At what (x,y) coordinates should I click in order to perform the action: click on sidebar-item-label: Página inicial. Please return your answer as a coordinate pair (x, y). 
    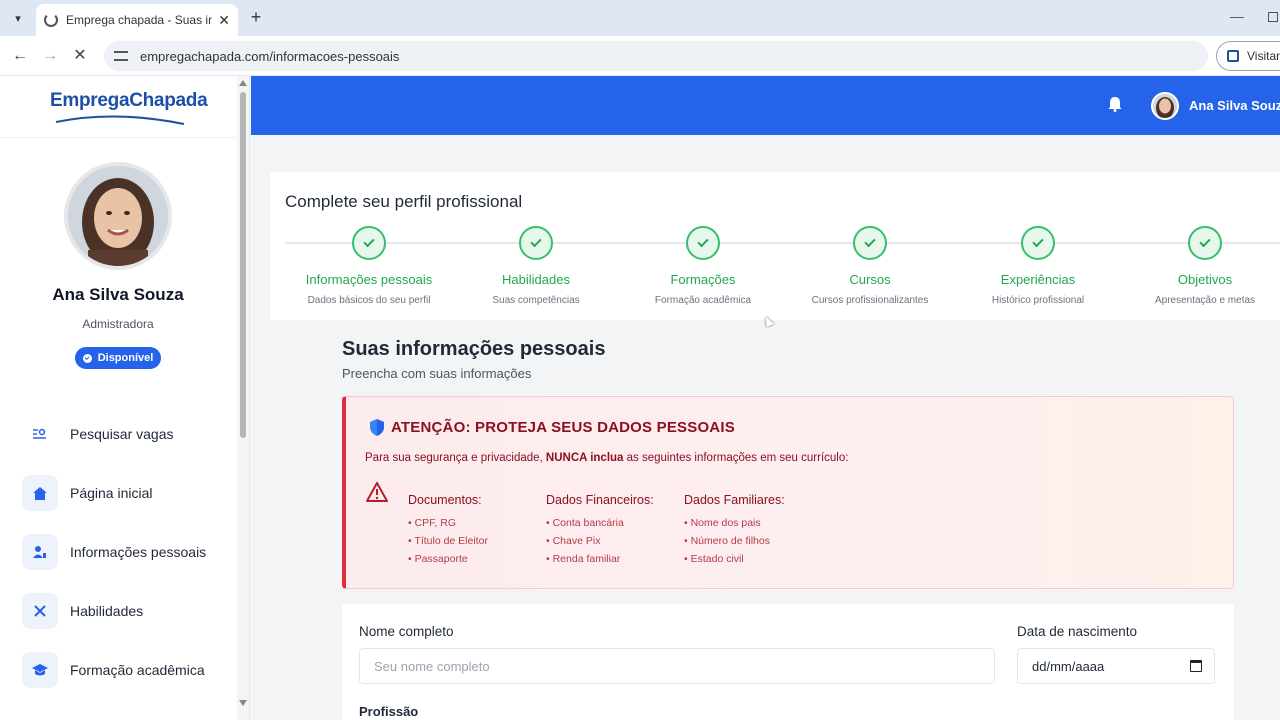
    Looking at the image, I should click on (111, 493).